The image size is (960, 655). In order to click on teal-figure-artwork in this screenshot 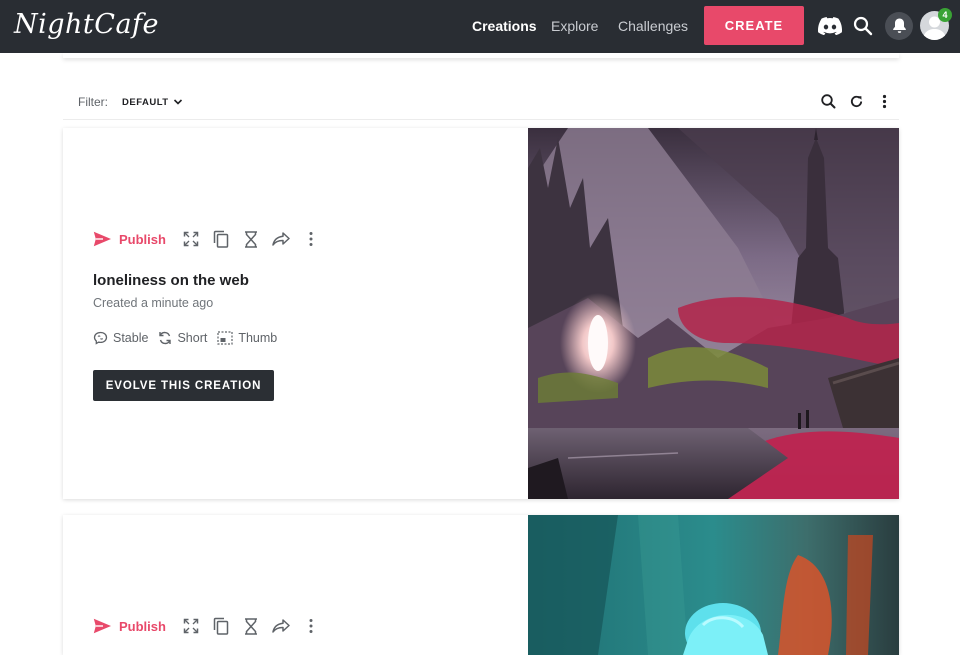, I will do `click(713, 585)`.